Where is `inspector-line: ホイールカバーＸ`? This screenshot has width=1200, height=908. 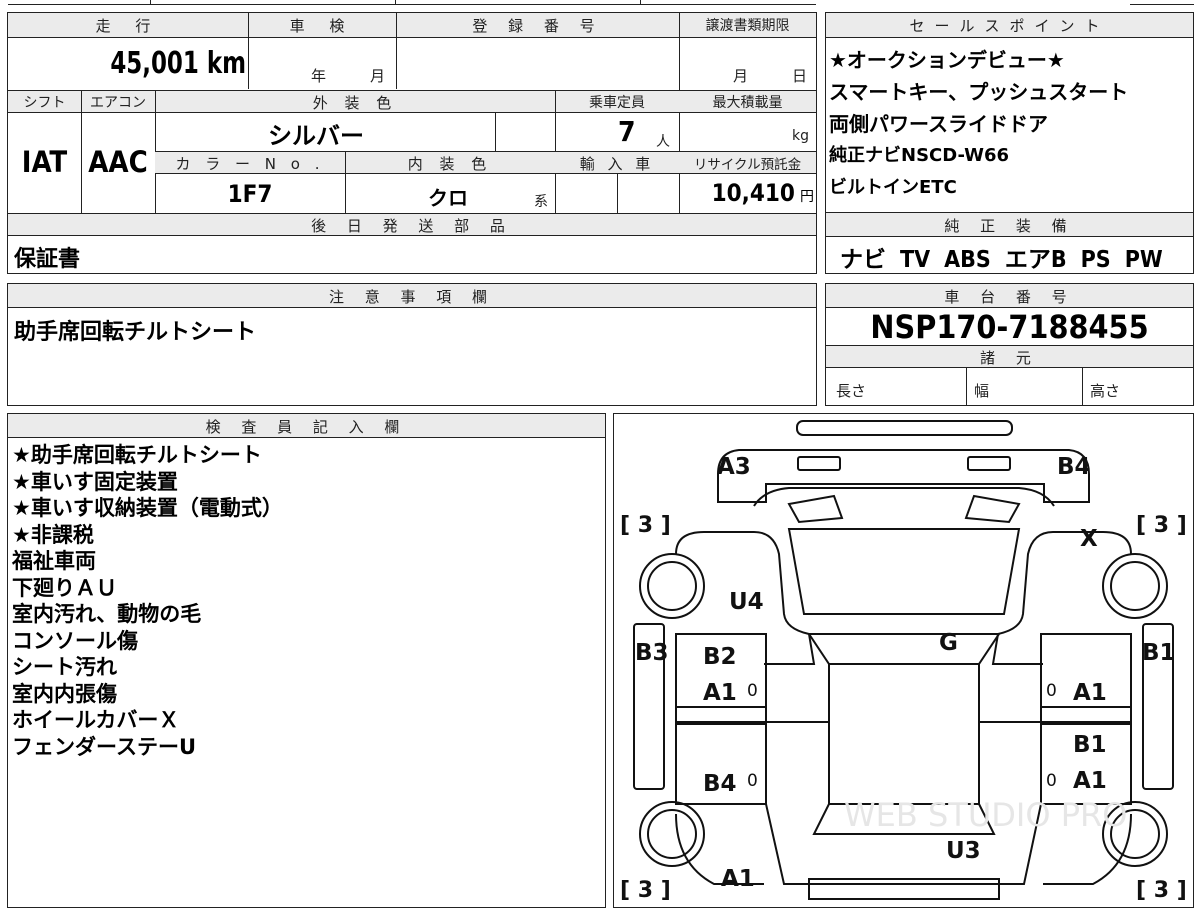 inspector-line: ホイールカバーＸ is located at coordinates (96, 720).